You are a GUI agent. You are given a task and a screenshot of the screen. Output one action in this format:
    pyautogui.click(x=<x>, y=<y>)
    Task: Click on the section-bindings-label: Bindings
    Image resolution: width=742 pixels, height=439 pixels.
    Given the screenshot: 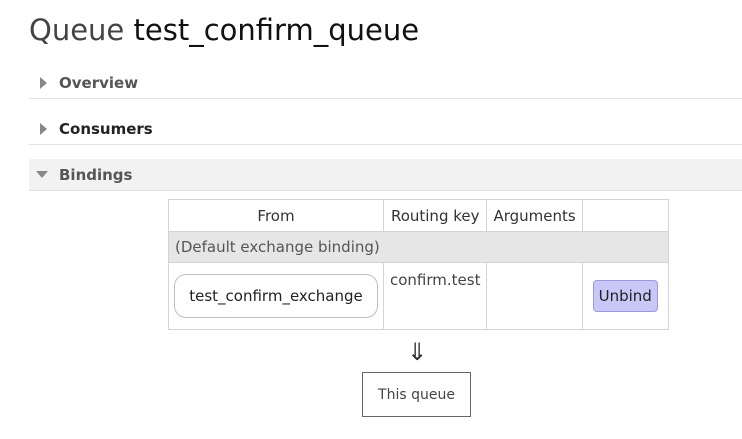 What is the action you would take?
    pyautogui.click(x=96, y=174)
    